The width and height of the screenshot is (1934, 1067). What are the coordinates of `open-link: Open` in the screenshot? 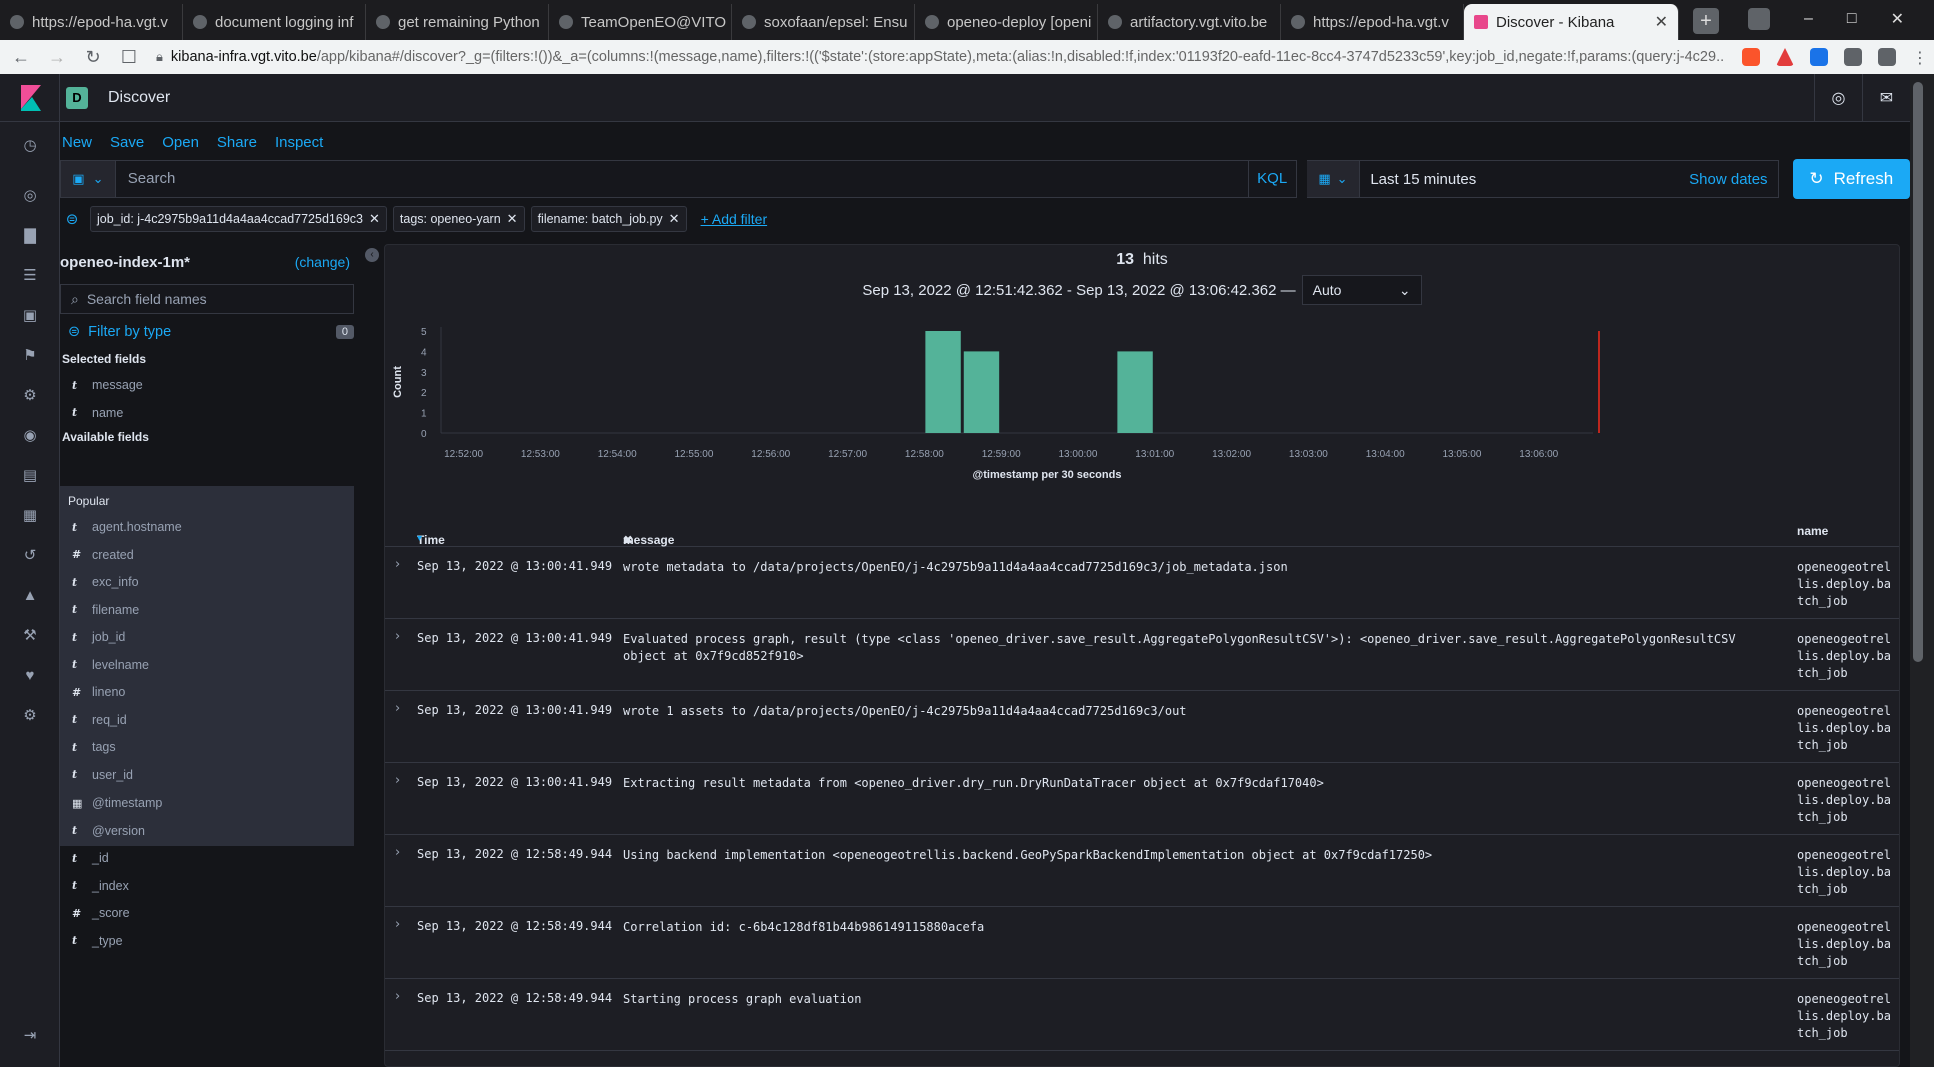 It's located at (180, 142).